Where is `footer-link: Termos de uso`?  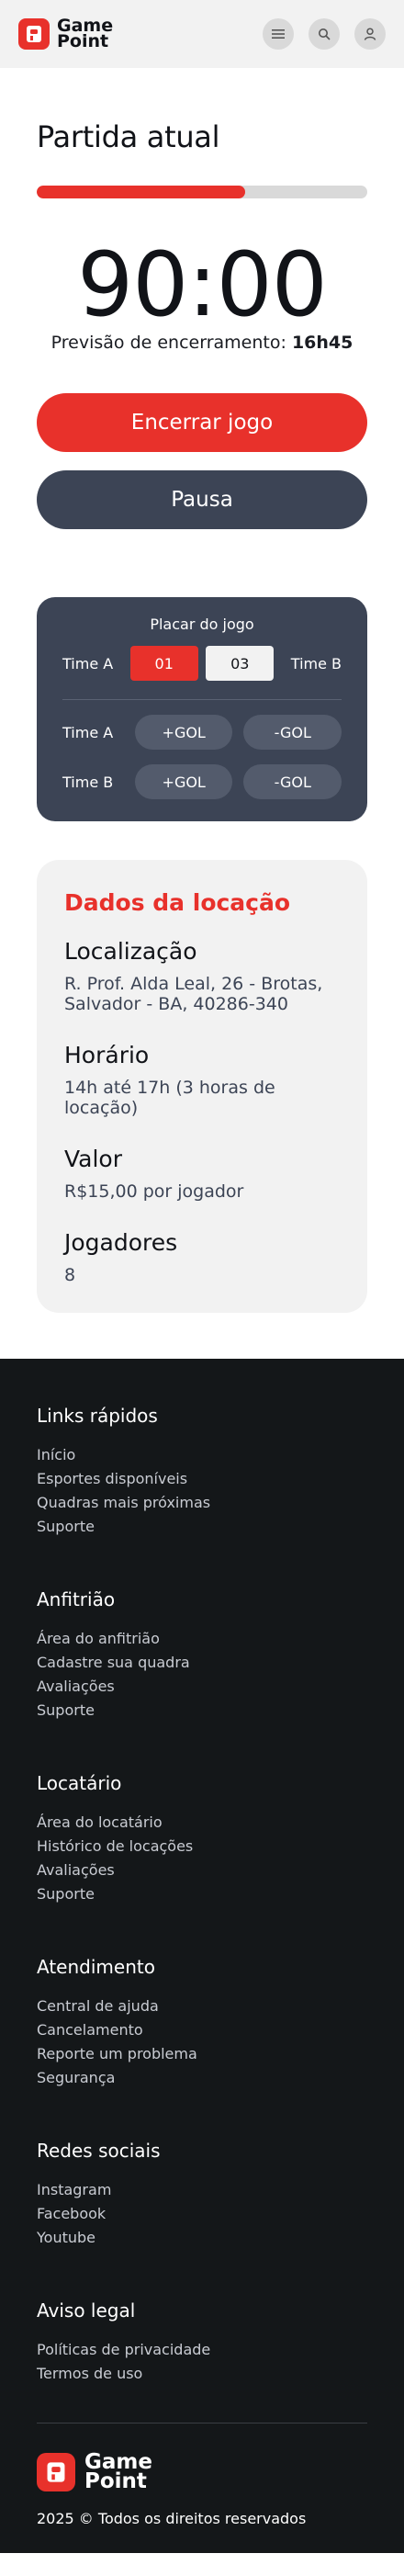
footer-link: Termos de uso is located at coordinates (202, 2374).